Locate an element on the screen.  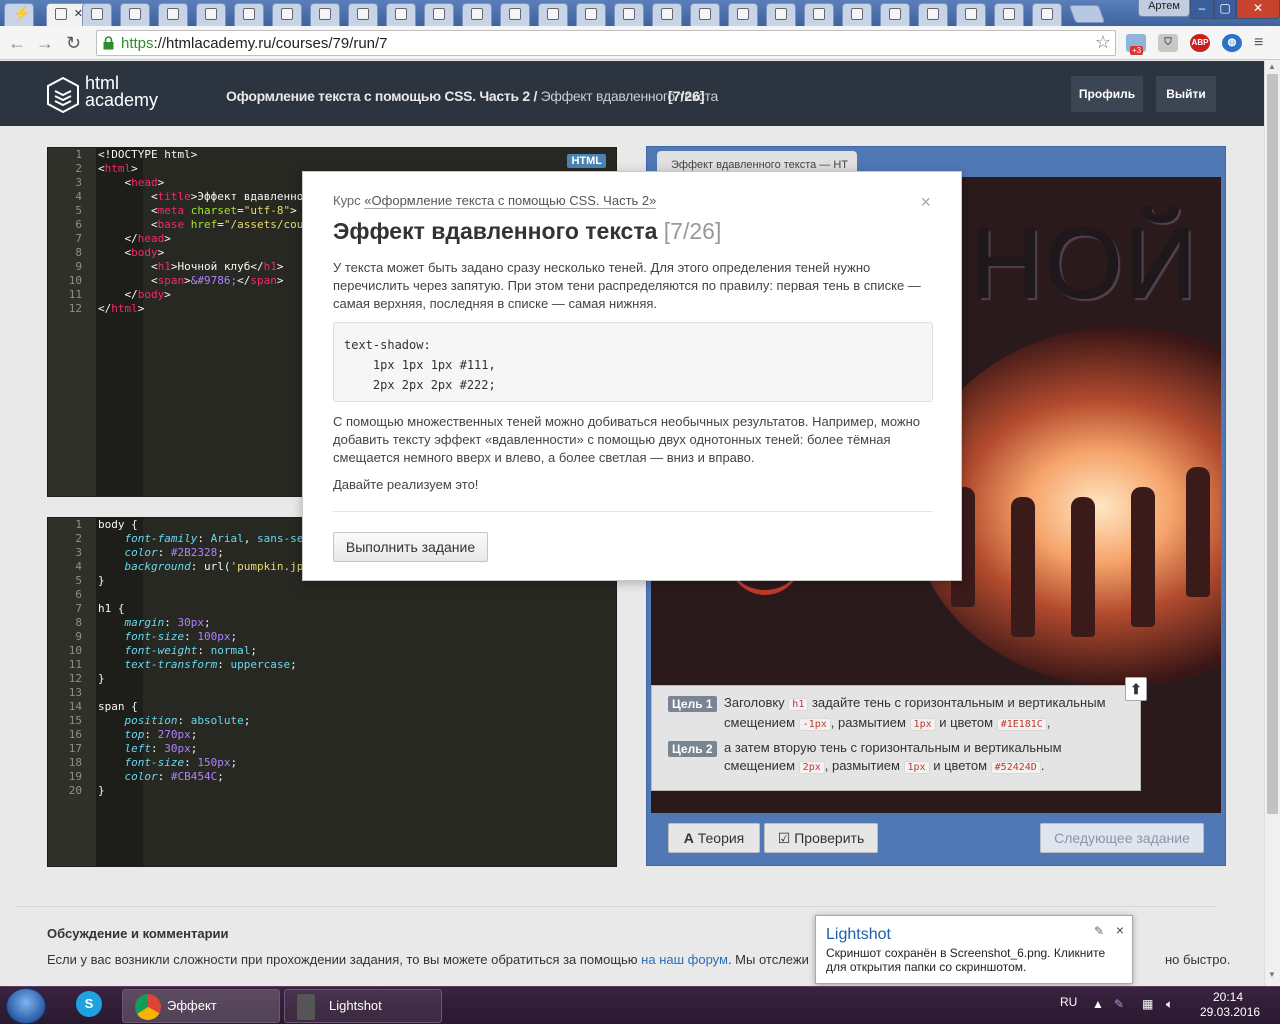
start-button is located at coordinates (26, 1006).